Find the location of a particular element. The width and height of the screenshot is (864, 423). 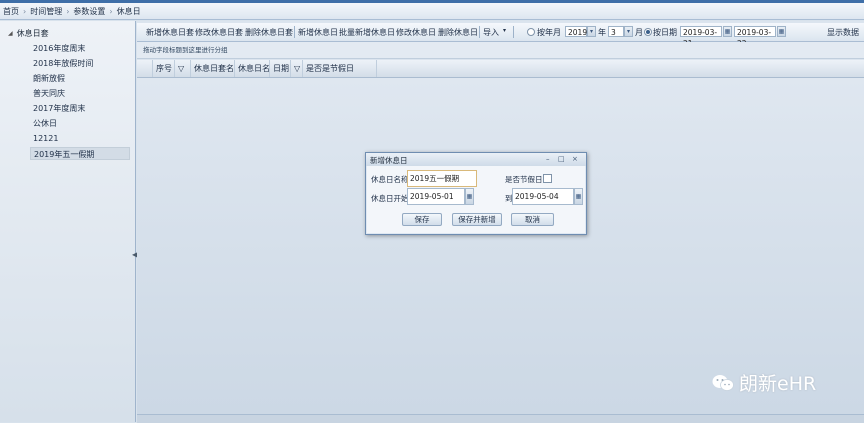

tree-item: 2017年度周末 is located at coordinates (80, 108).